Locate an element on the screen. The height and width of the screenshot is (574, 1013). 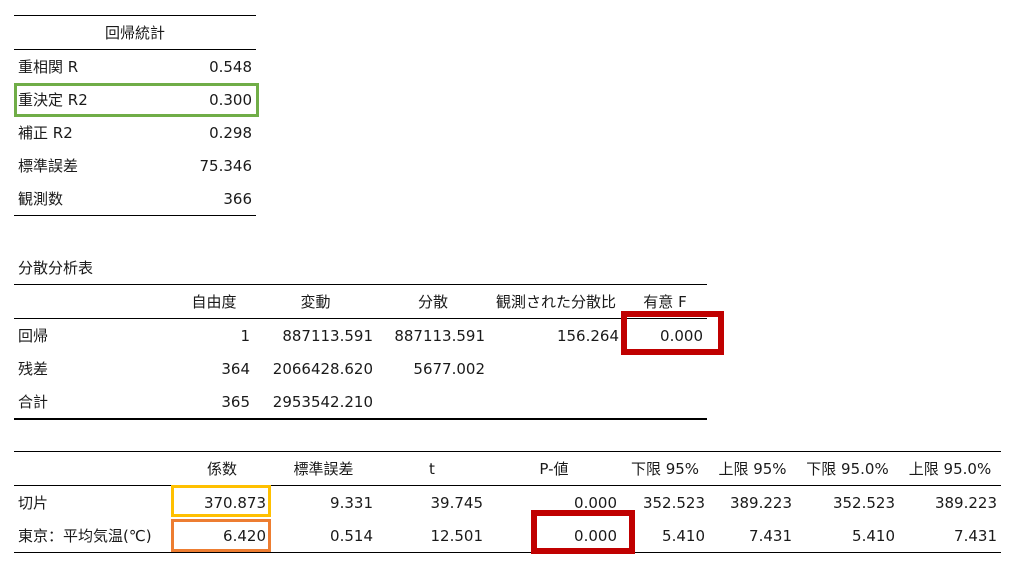
coefficients-header: 標準誤差 is located at coordinates (323, 468).